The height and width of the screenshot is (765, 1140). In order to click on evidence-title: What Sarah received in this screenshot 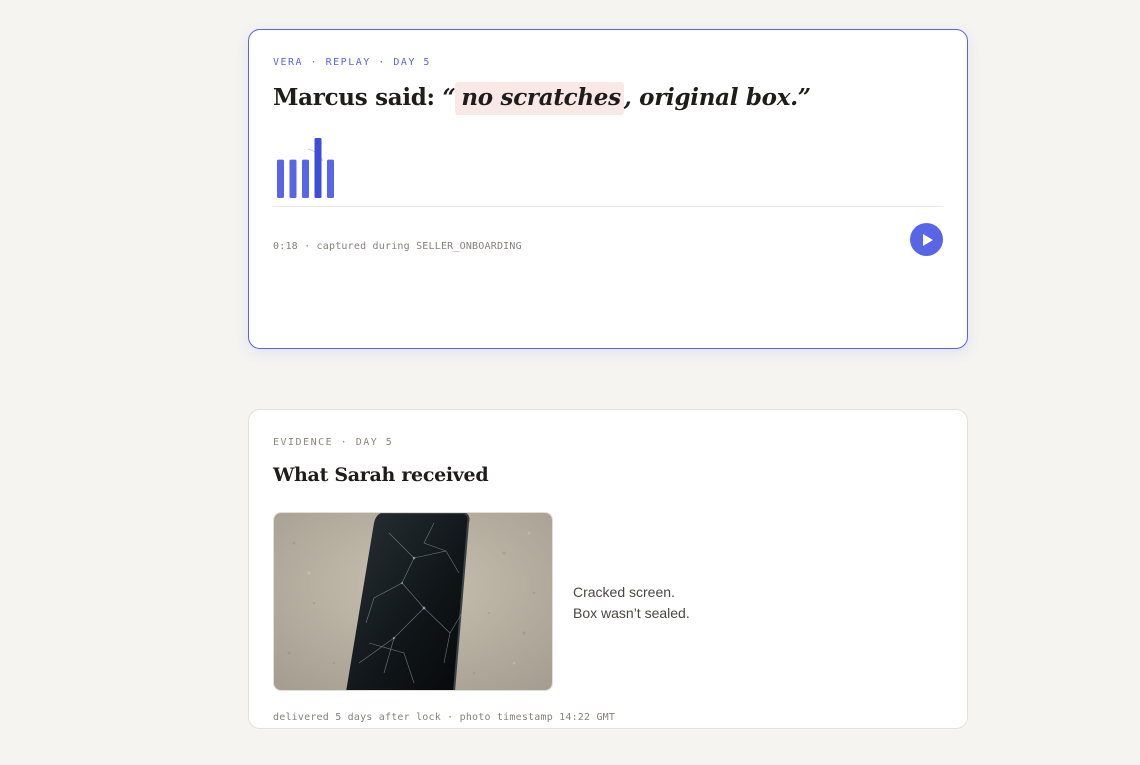, I will do `click(381, 475)`.